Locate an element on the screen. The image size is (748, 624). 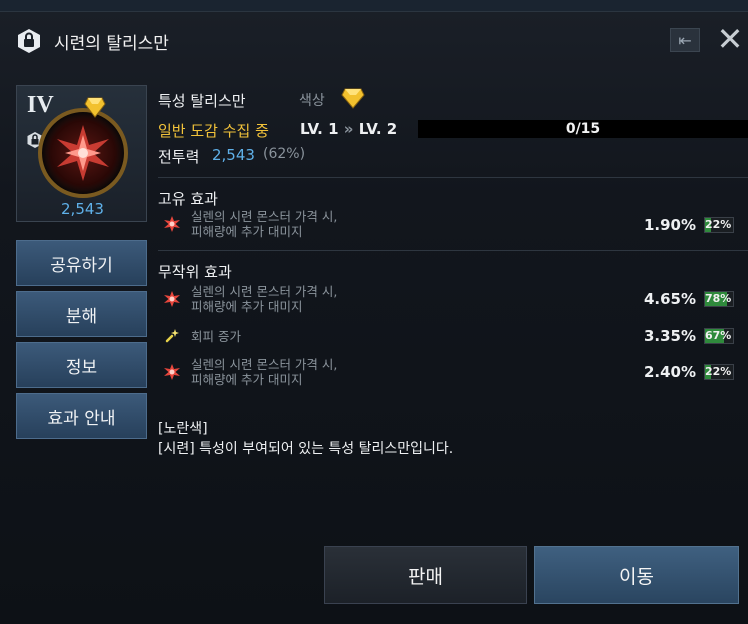
move-button: 이동 is located at coordinates (636, 575).